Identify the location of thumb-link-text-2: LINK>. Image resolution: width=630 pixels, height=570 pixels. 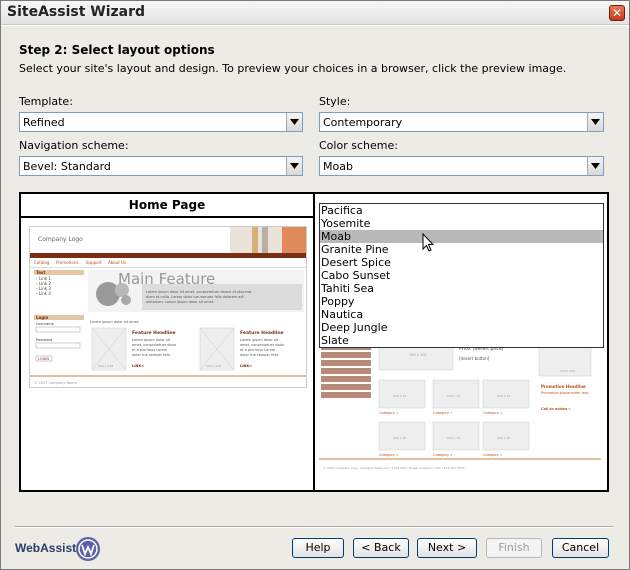
(246, 366).